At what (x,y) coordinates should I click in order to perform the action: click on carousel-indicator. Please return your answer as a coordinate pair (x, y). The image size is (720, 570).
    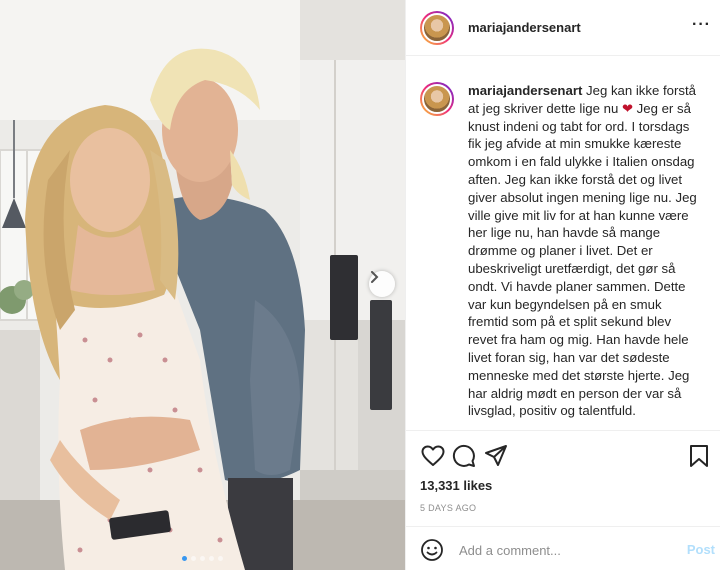
    Looking at the image, I should click on (202, 558).